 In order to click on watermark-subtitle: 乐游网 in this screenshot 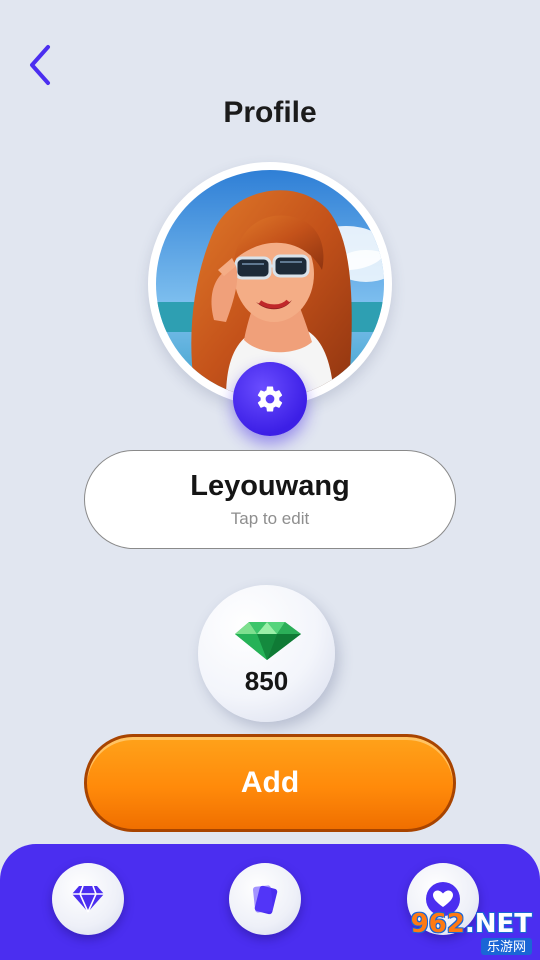, I will do `click(506, 946)`.